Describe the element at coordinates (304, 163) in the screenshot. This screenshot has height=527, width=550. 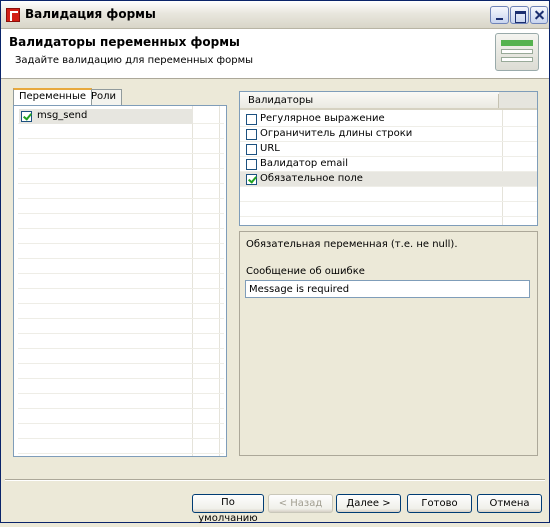
I see `validator-label: Валидатор email` at that location.